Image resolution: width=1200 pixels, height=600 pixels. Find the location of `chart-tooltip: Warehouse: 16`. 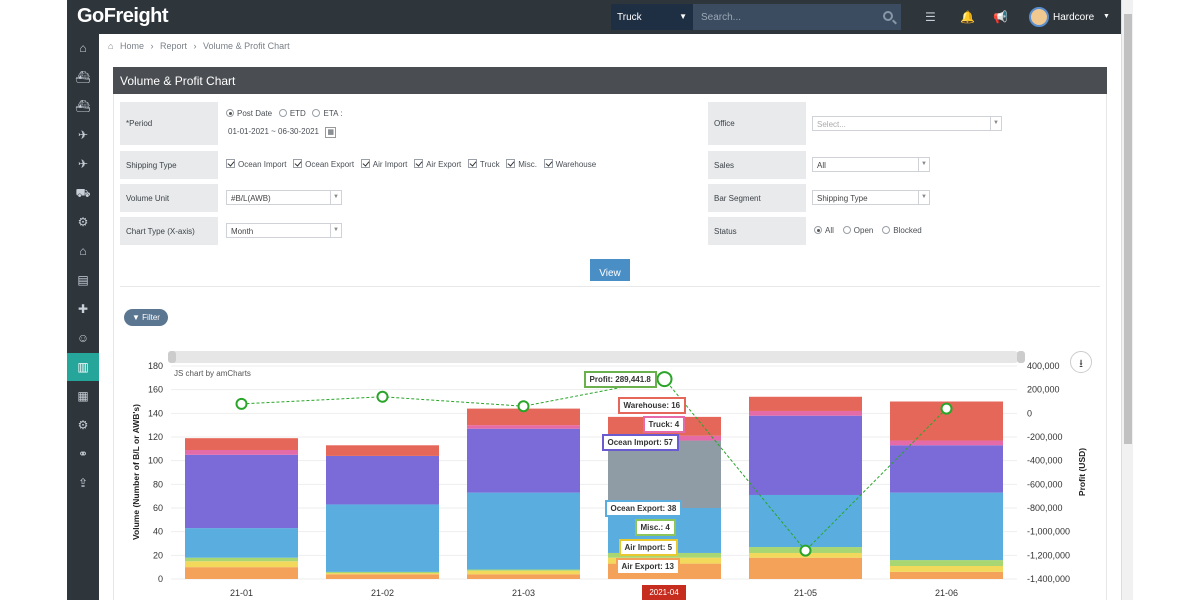

chart-tooltip: Warehouse: 16 is located at coordinates (652, 405).